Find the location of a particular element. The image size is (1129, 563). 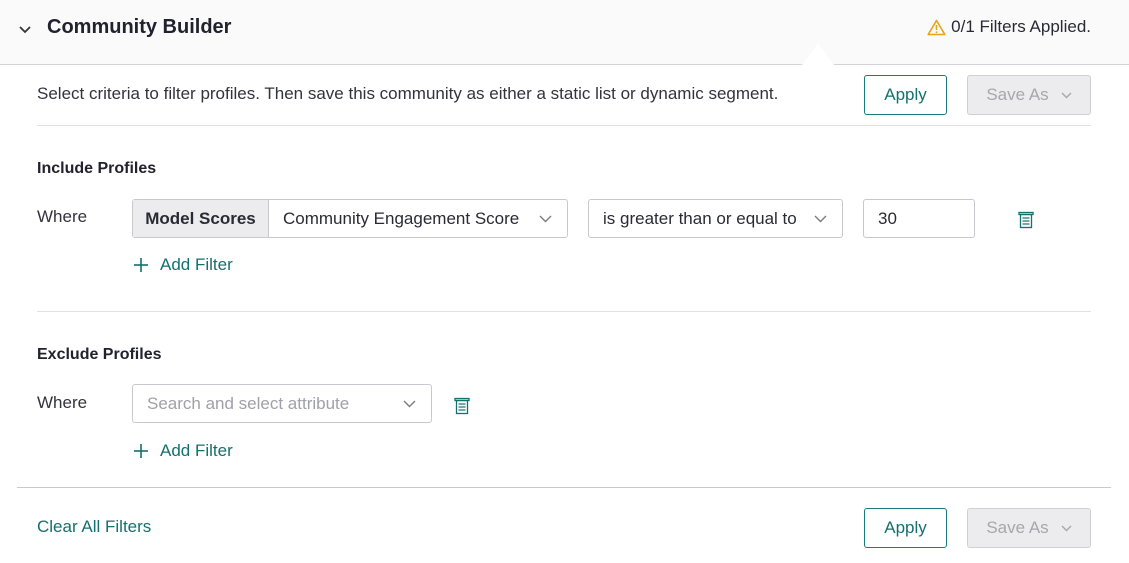

operator-text: is greater than or equal to is located at coordinates (700, 218).